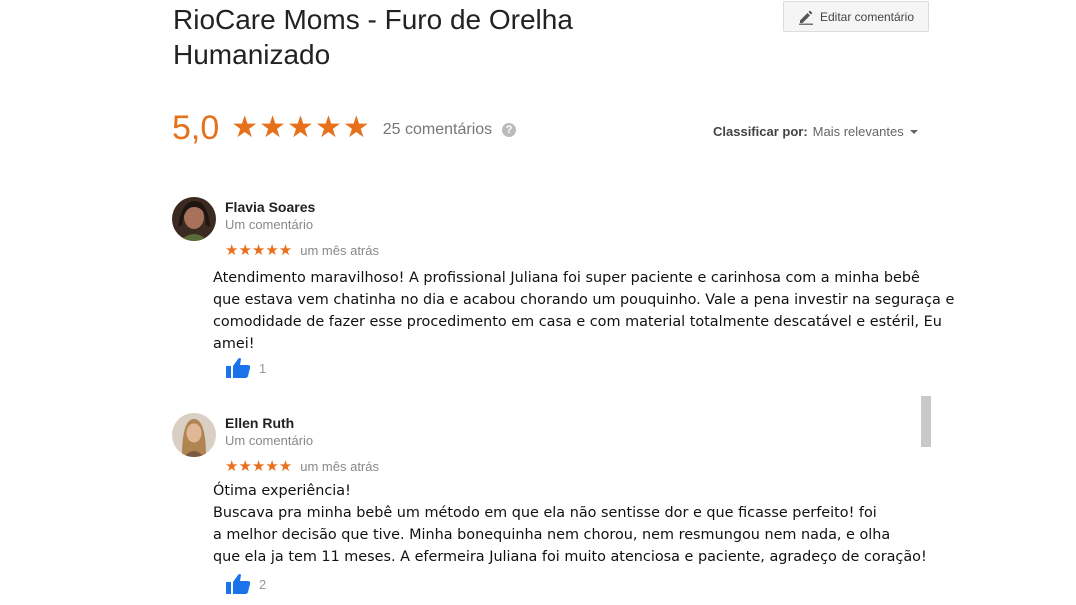 Image resolution: width=1076 pixels, height=605 pixels. I want to click on average-stars: ★★★★★, so click(301, 127).